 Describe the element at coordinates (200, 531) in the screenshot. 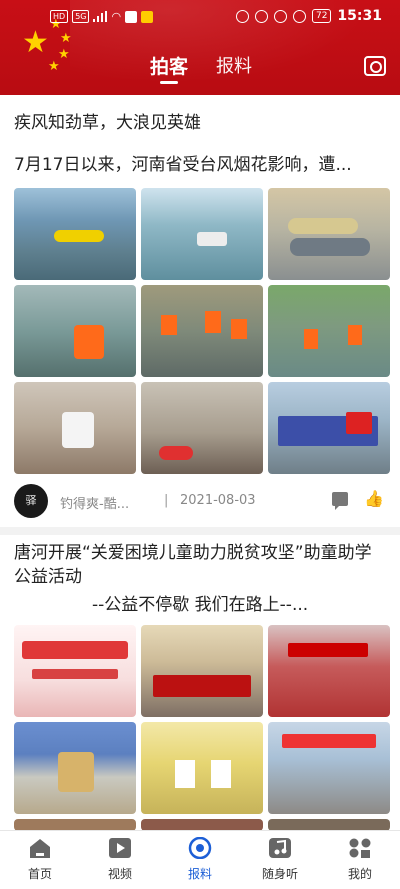

I see `post-divider` at that location.